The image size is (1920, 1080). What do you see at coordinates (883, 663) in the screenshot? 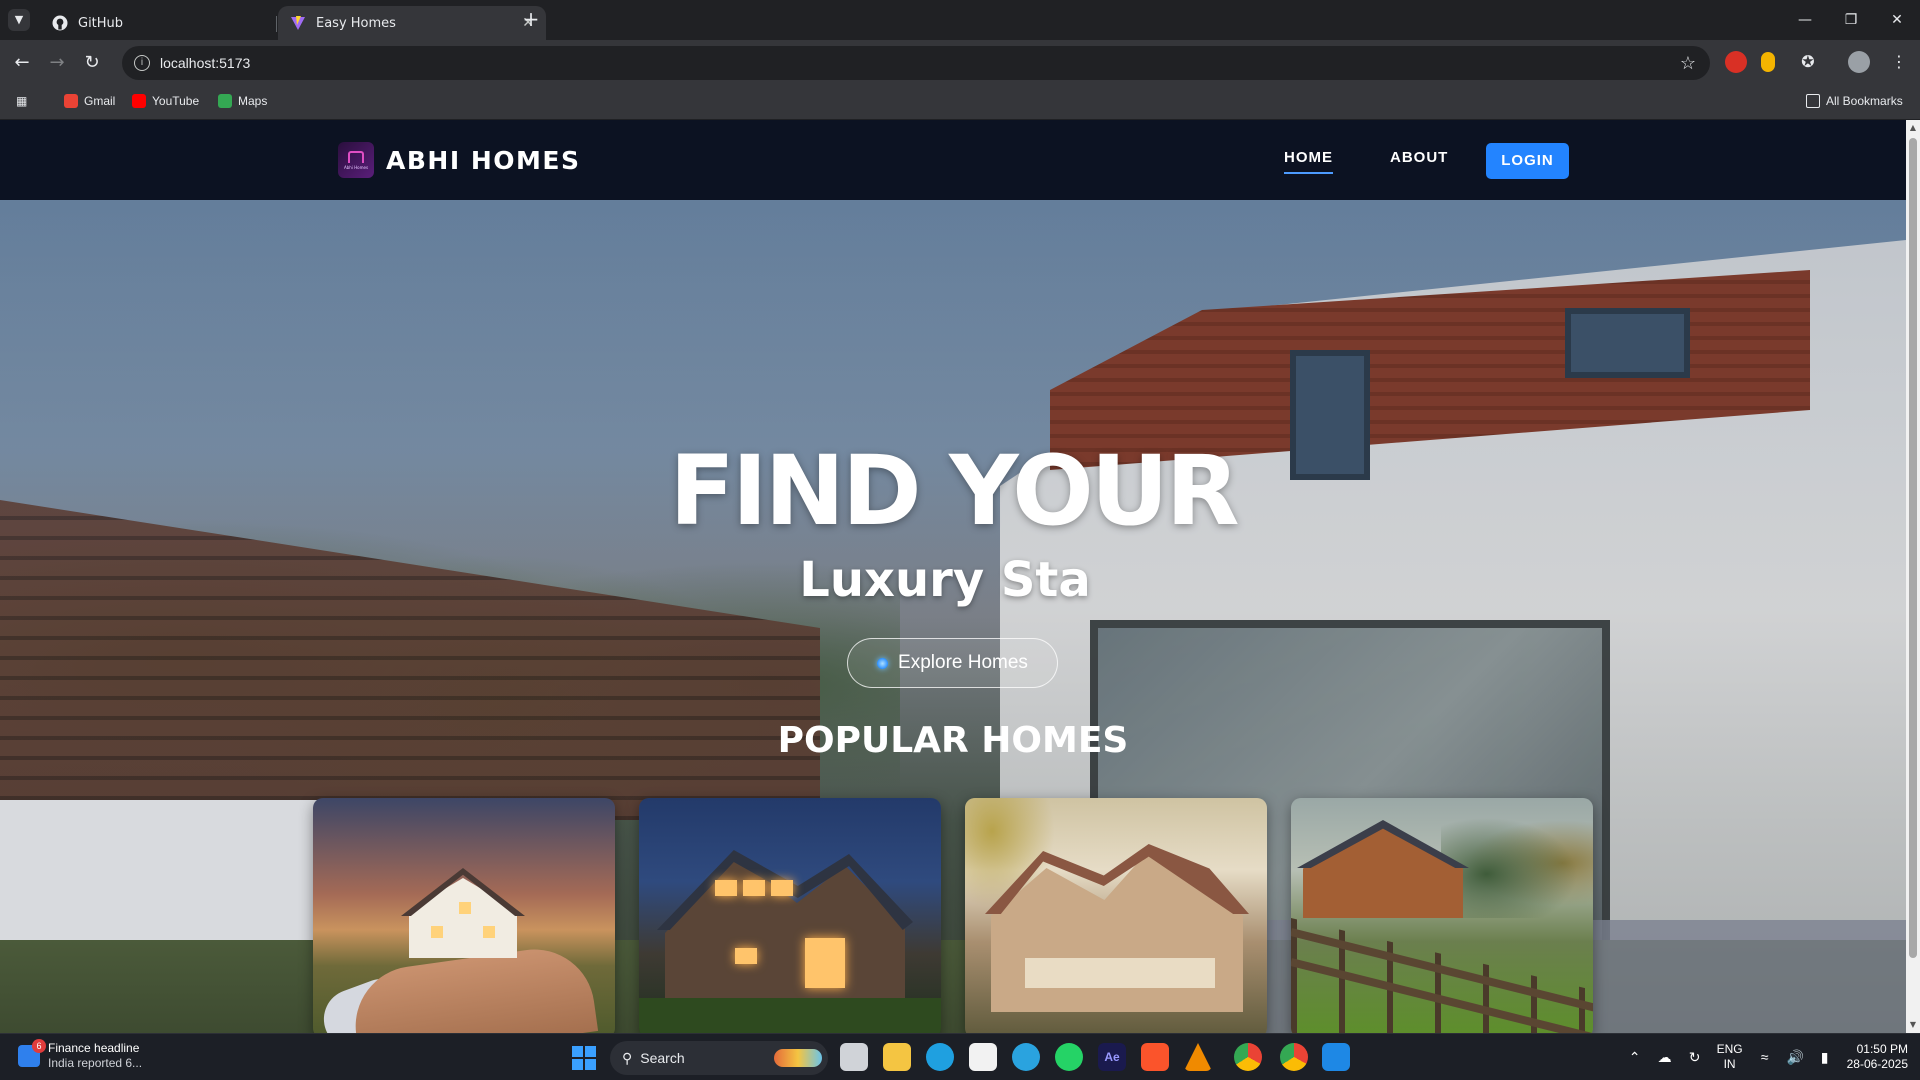
I see `glow-dot-icon` at bounding box center [883, 663].